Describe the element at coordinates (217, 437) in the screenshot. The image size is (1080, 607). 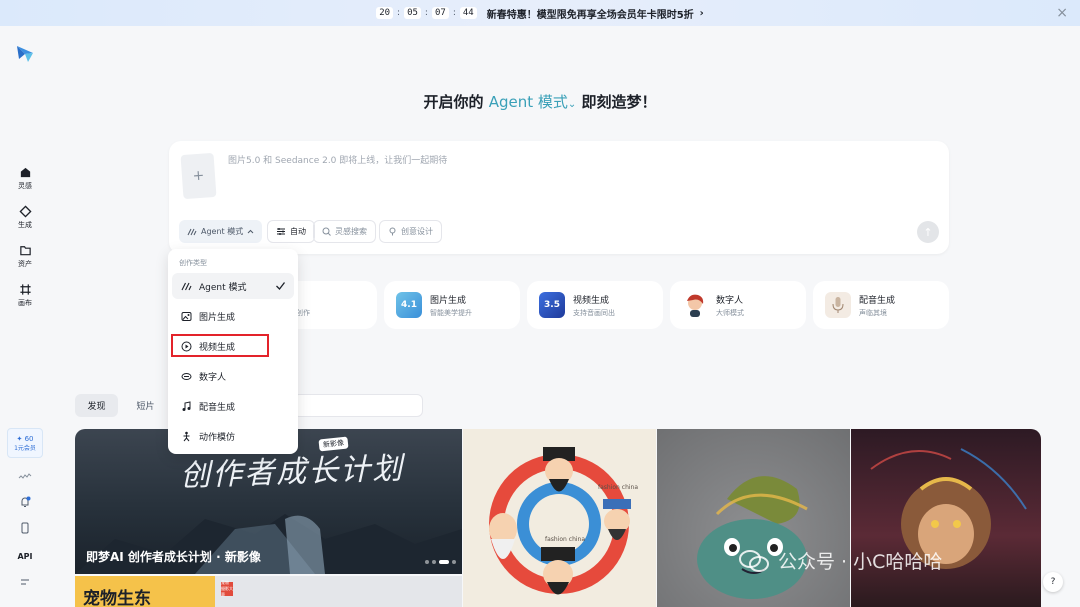
I see `menu-item-label: 动作模仿` at that location.